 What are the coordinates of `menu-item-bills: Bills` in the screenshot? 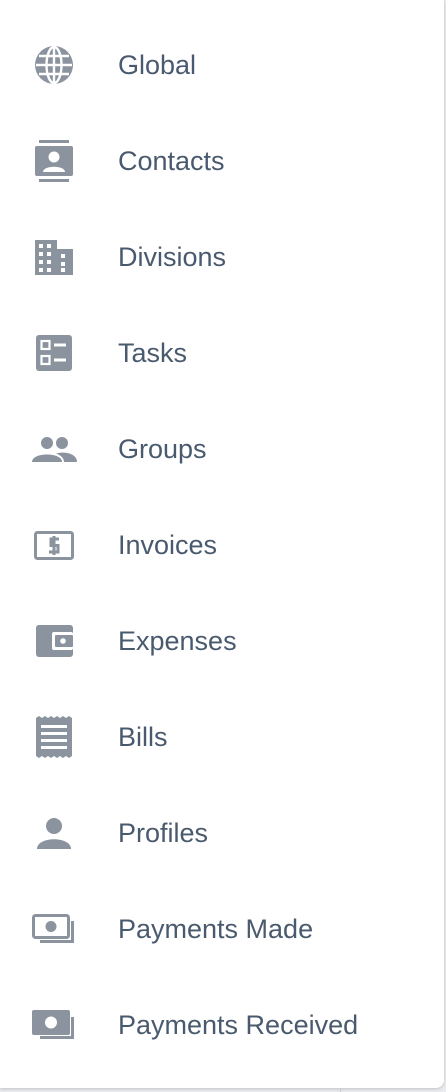 It's located at (222, 737).